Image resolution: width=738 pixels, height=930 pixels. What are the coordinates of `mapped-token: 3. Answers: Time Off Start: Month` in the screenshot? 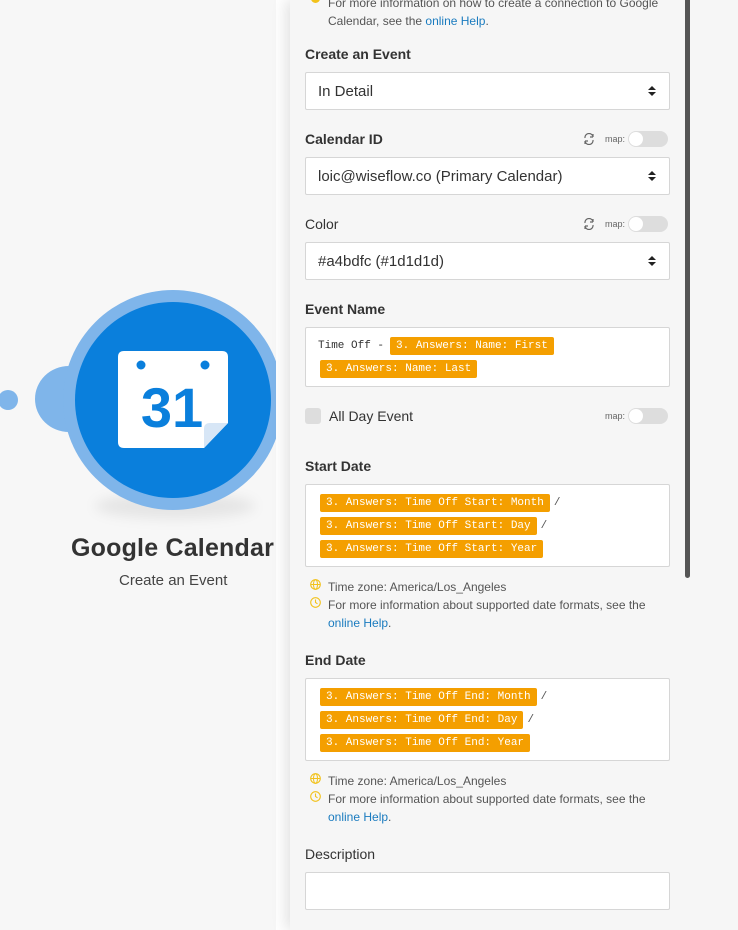 It's located at (435, 503).